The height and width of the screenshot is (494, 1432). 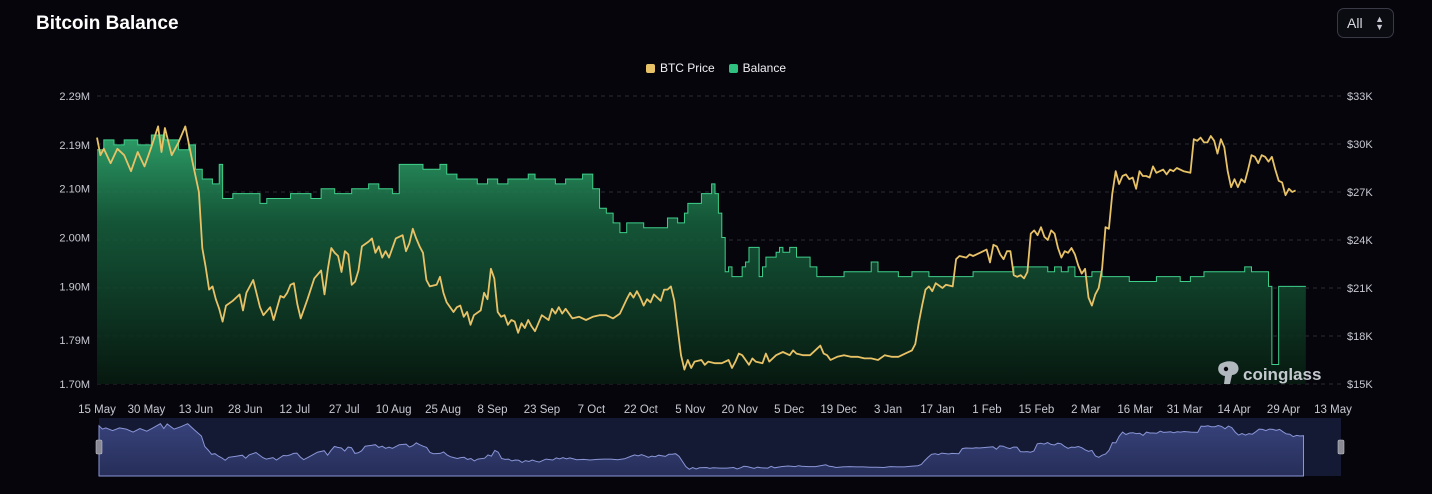 I want to click on x-tick-label: 5 Dec, so click(x=789, y=410).